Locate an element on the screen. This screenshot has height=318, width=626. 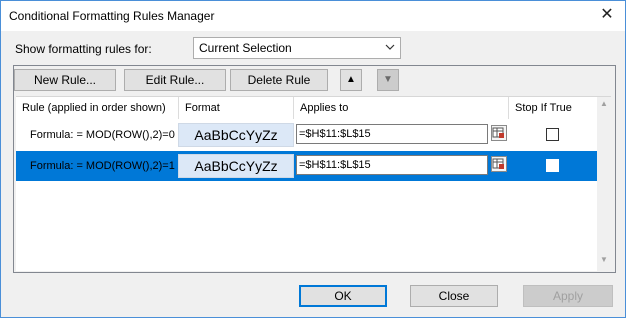
rule-description: Formula: = MOD(ROW(),2)=0 is located at coordinates (102, 135).